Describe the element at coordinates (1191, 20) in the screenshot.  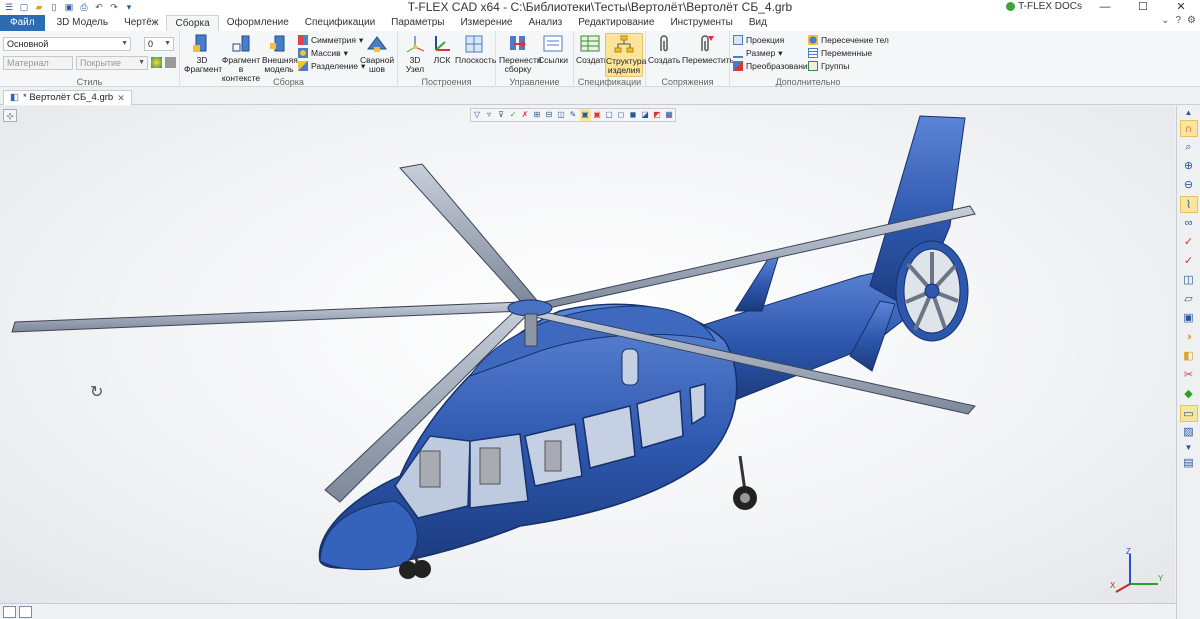
I see `settings-icon: ⚙` at that location.